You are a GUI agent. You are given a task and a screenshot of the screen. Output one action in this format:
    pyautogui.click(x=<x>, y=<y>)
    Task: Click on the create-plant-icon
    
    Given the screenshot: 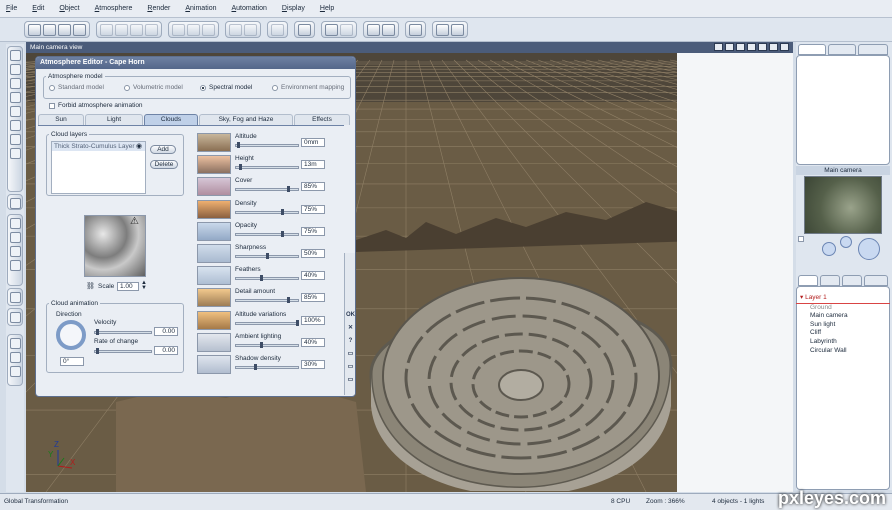 What is the action you would take?
    pyautogui.click(x=15, y=139)
    